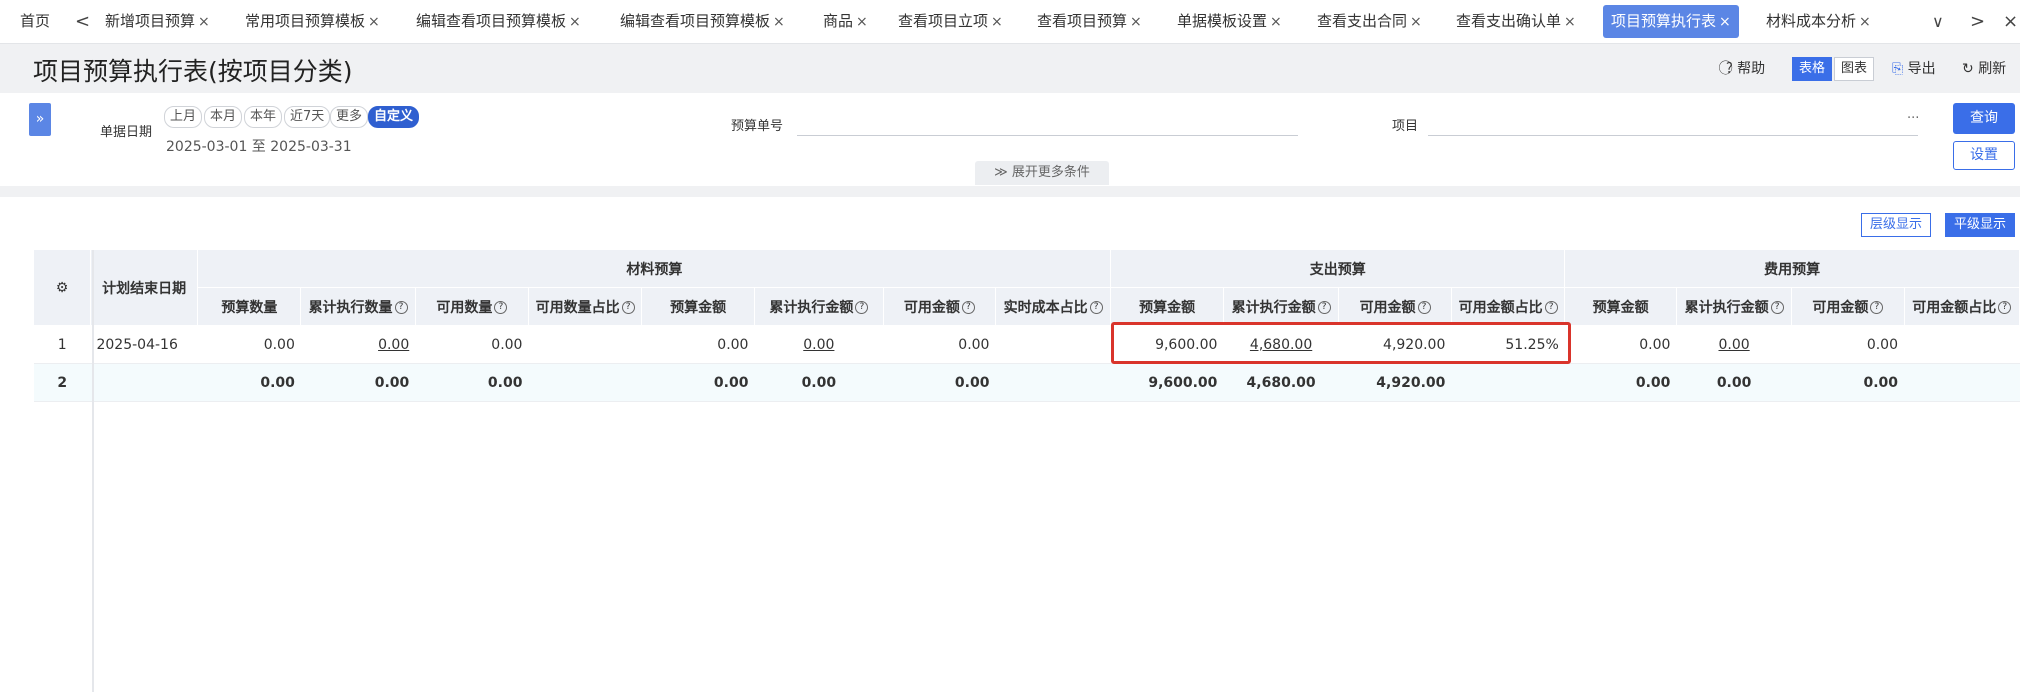  I want to click on col-header: 累计执行数量?, so click(358, 306).